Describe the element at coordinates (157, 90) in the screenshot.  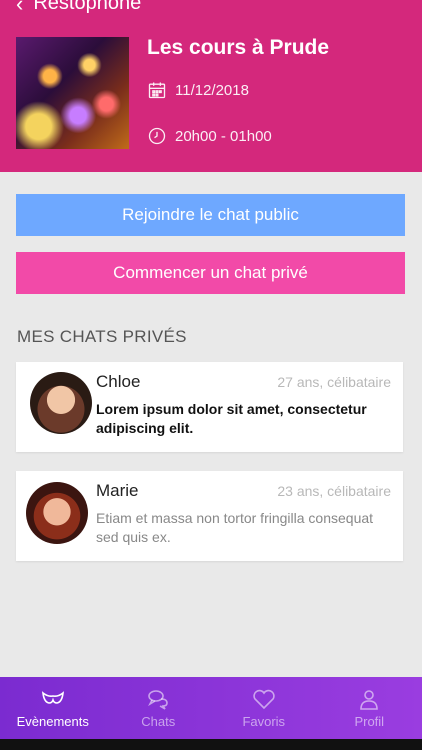
I see `calendar-icon` at that location.